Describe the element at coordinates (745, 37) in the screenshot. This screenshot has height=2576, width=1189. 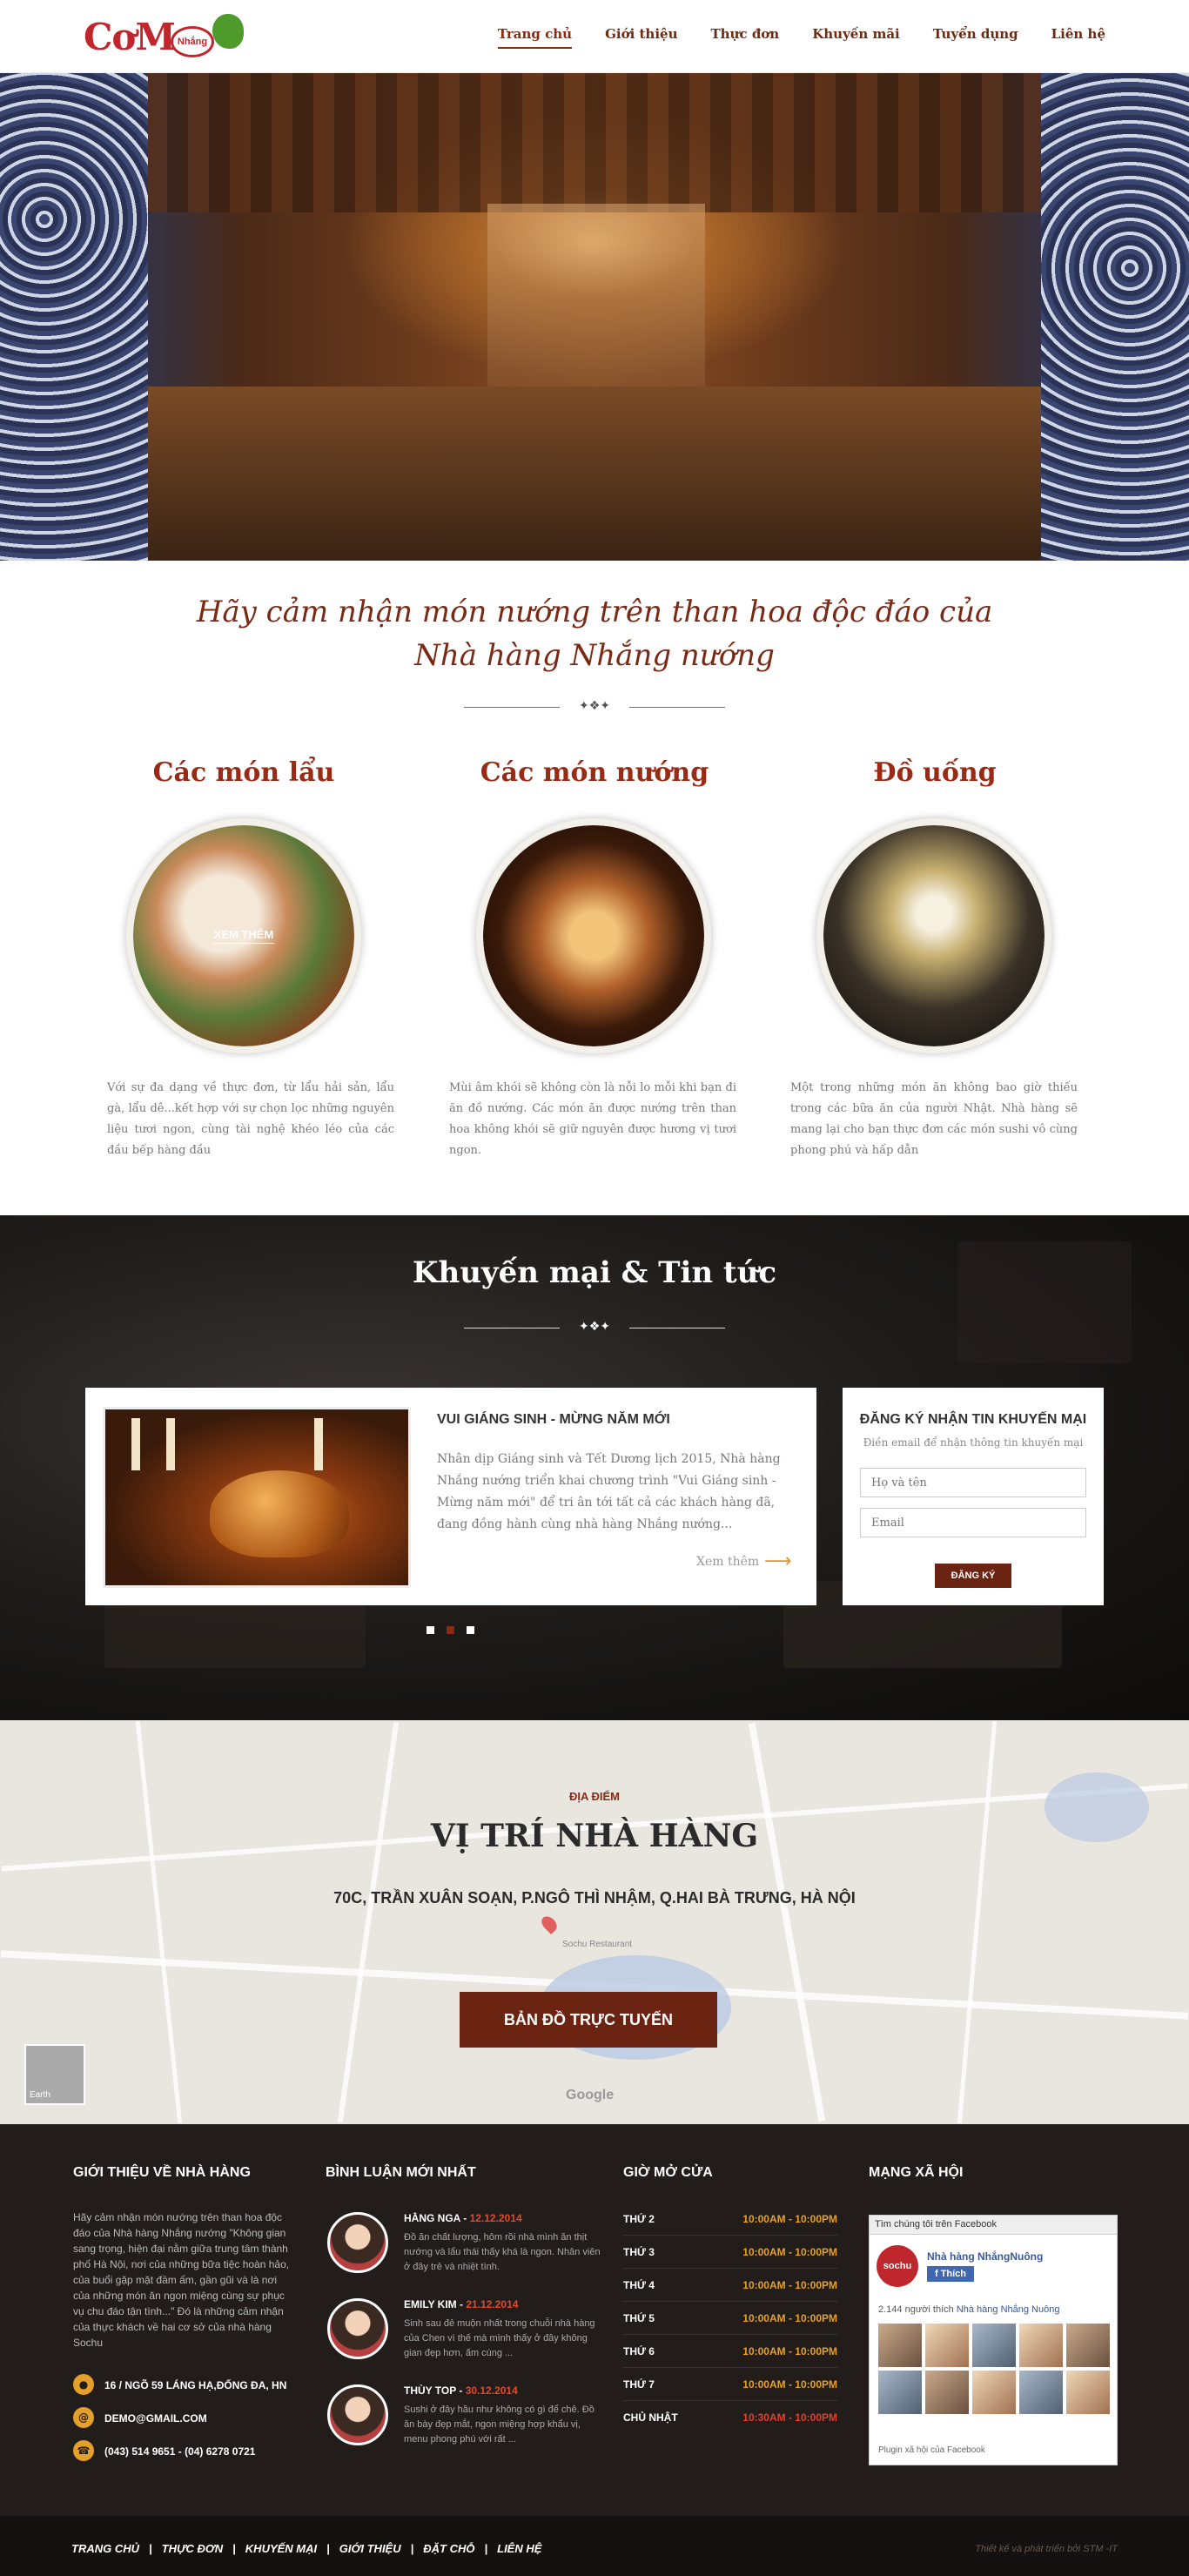
I see `nav-item-menu: Thực đơn` at that location.